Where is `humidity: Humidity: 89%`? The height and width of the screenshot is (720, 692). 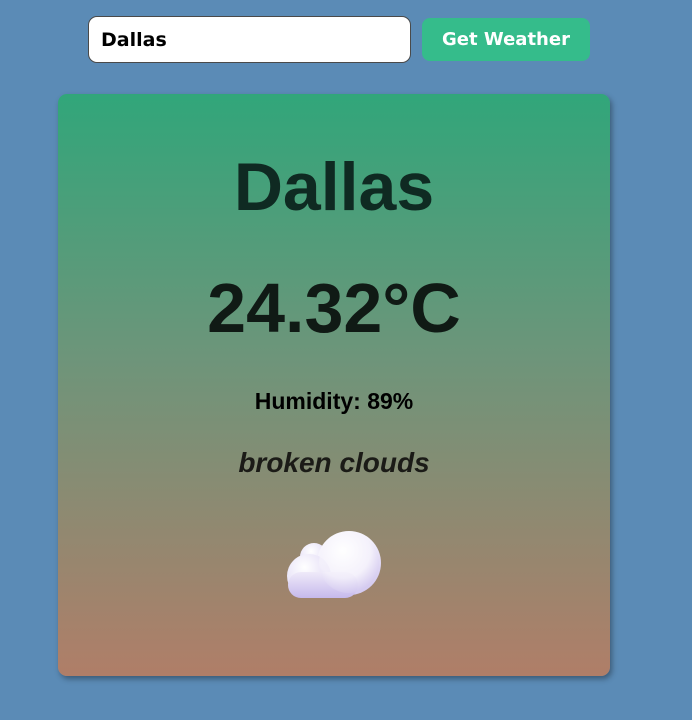 humidity: Humidity: 89% is located at coordinates (334, 401).